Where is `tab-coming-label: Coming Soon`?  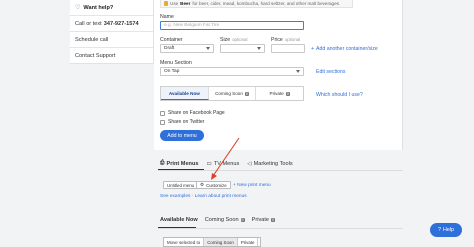 tab-coming-label: Coming Soon is located at coordinates (221, 220).